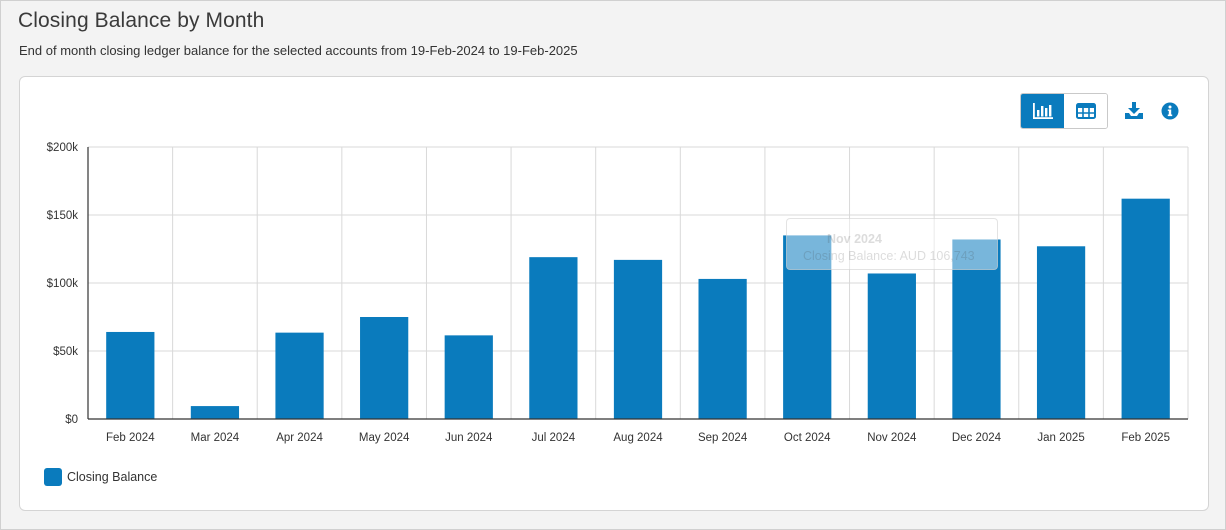 The height and width of the screenshot is (530, 1226). I want to click on legend-swatch, so click(53, 477).